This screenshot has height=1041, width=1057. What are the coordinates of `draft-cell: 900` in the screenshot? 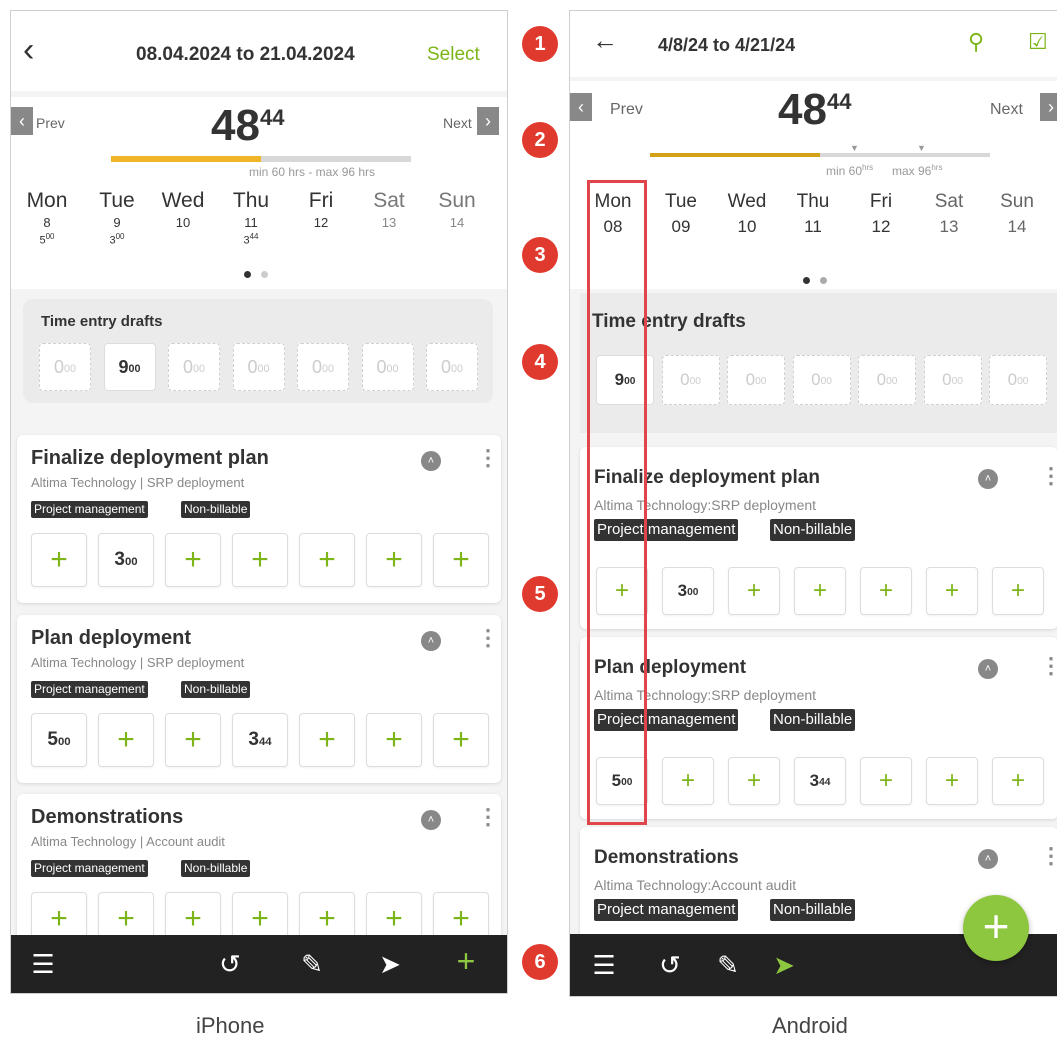 It's located at (129, 367).